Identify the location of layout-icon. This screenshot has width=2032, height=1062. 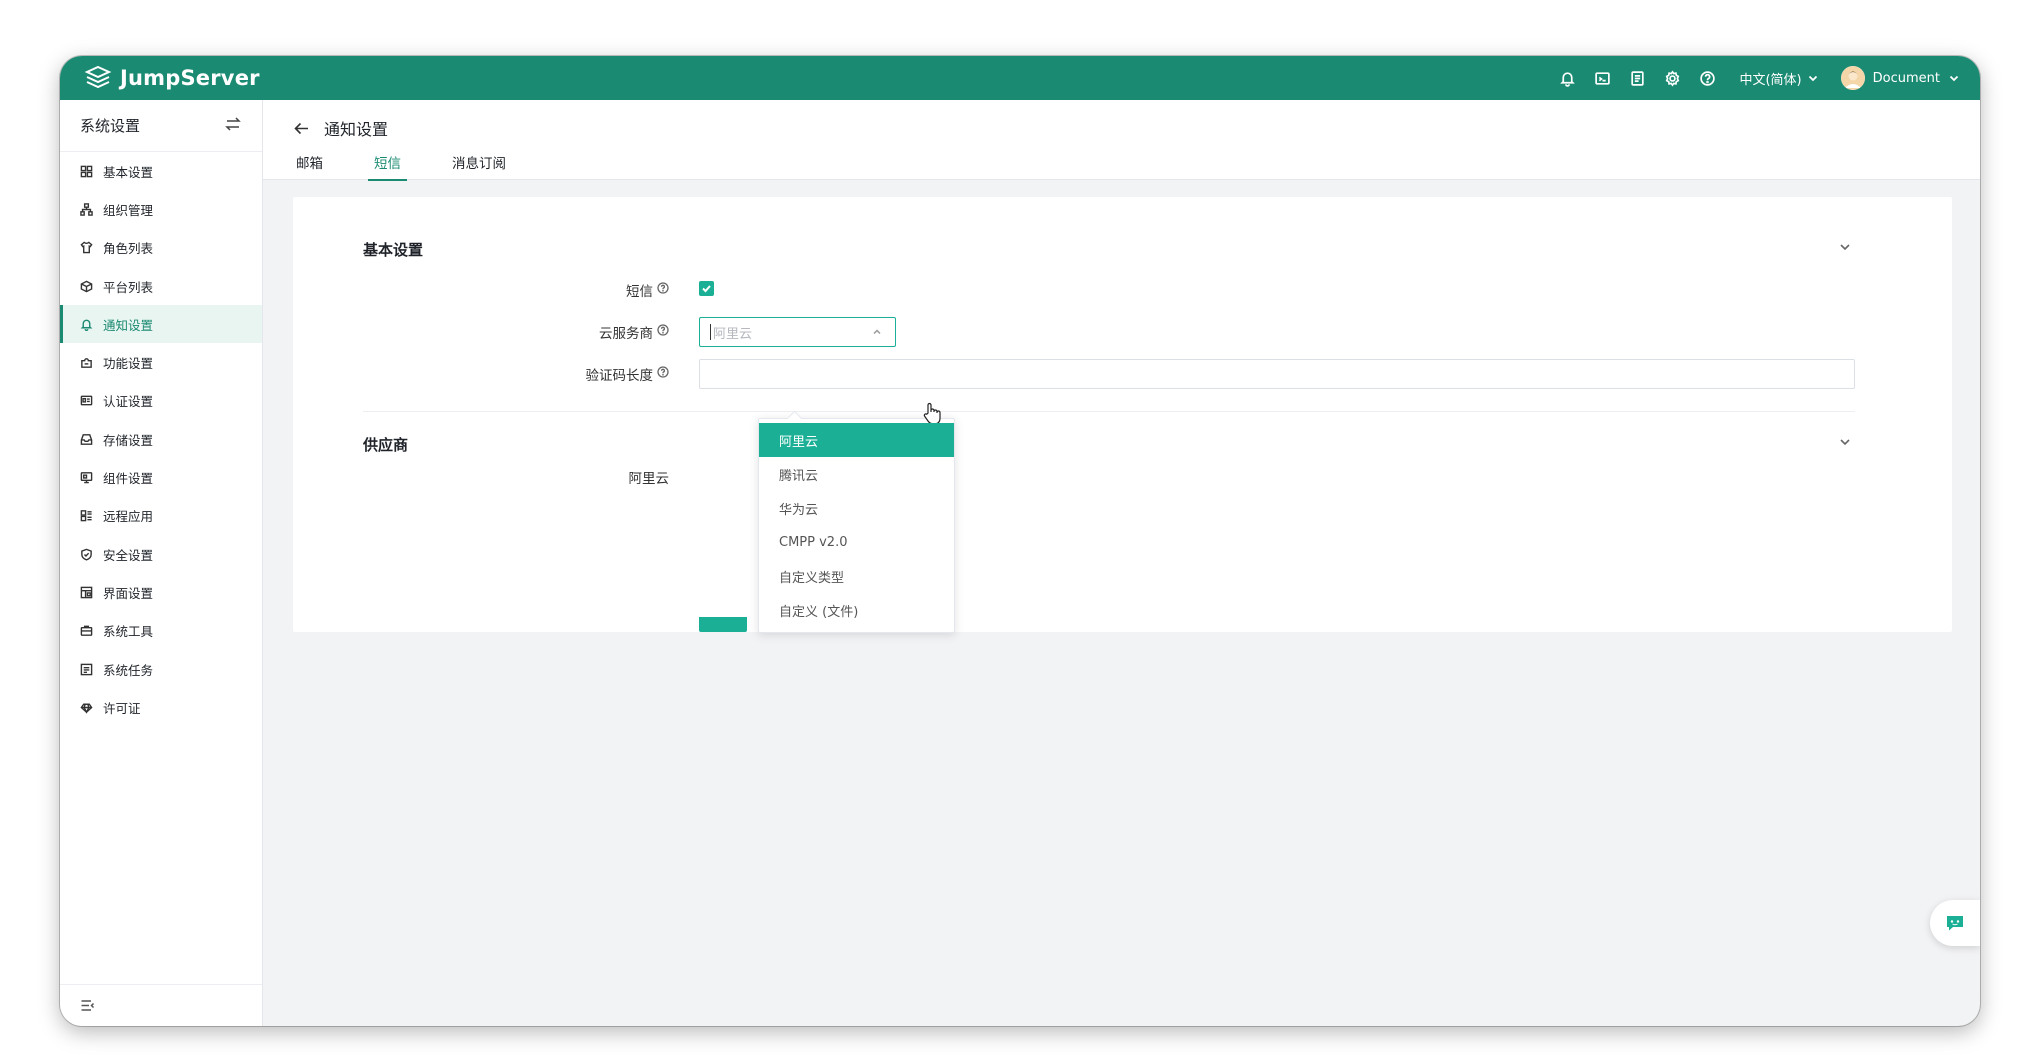
(86, 592).